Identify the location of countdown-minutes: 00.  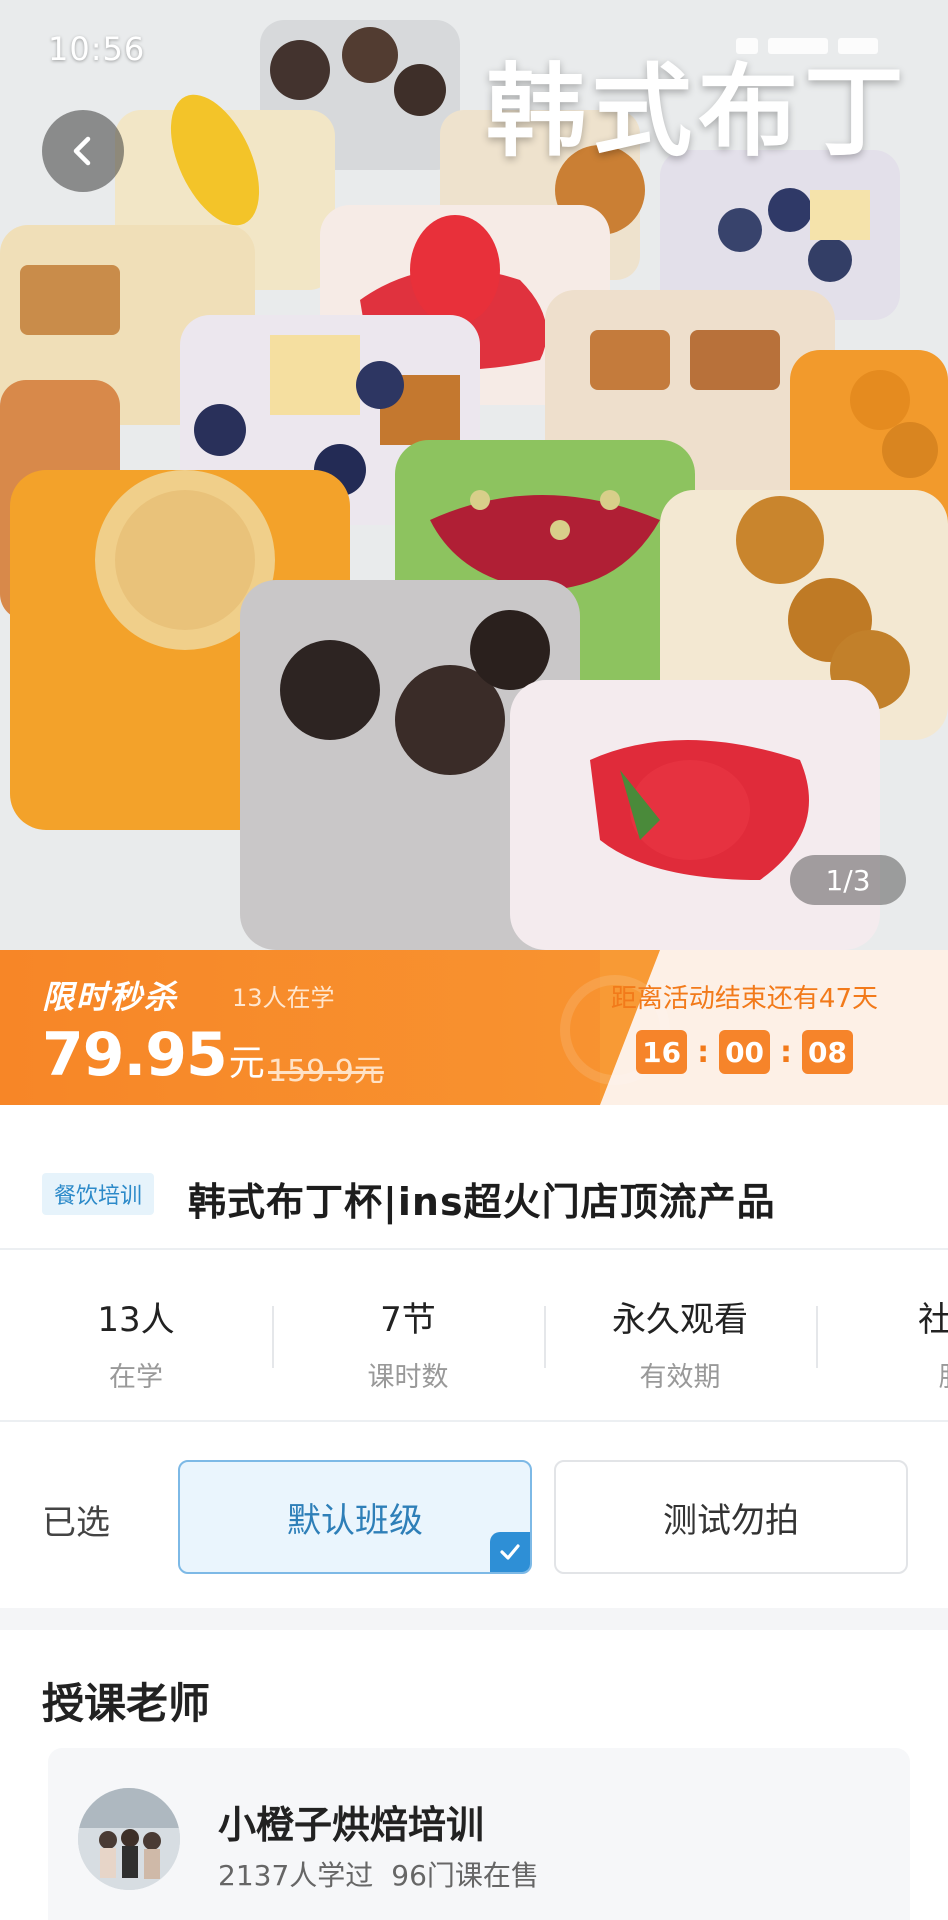
(745, 1052).